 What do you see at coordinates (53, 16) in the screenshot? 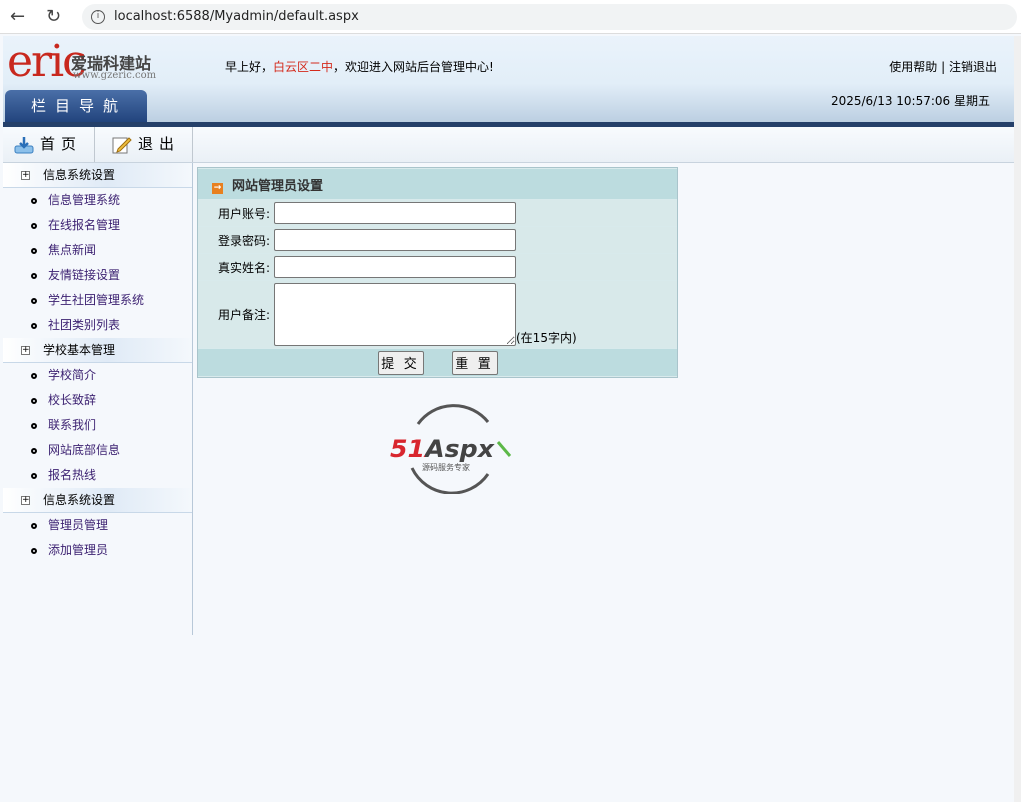
I see `reload-icon: ↻` at bounding box center [53, 16].